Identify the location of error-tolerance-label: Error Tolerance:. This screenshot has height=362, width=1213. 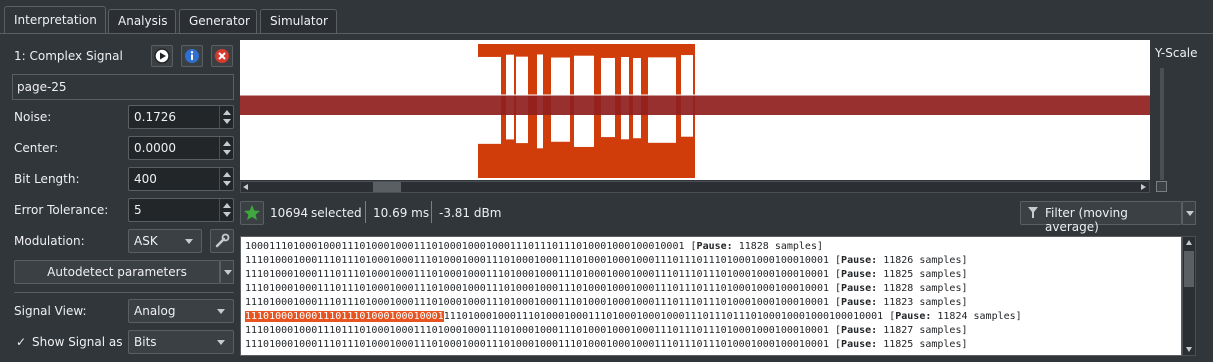
(61, 210).